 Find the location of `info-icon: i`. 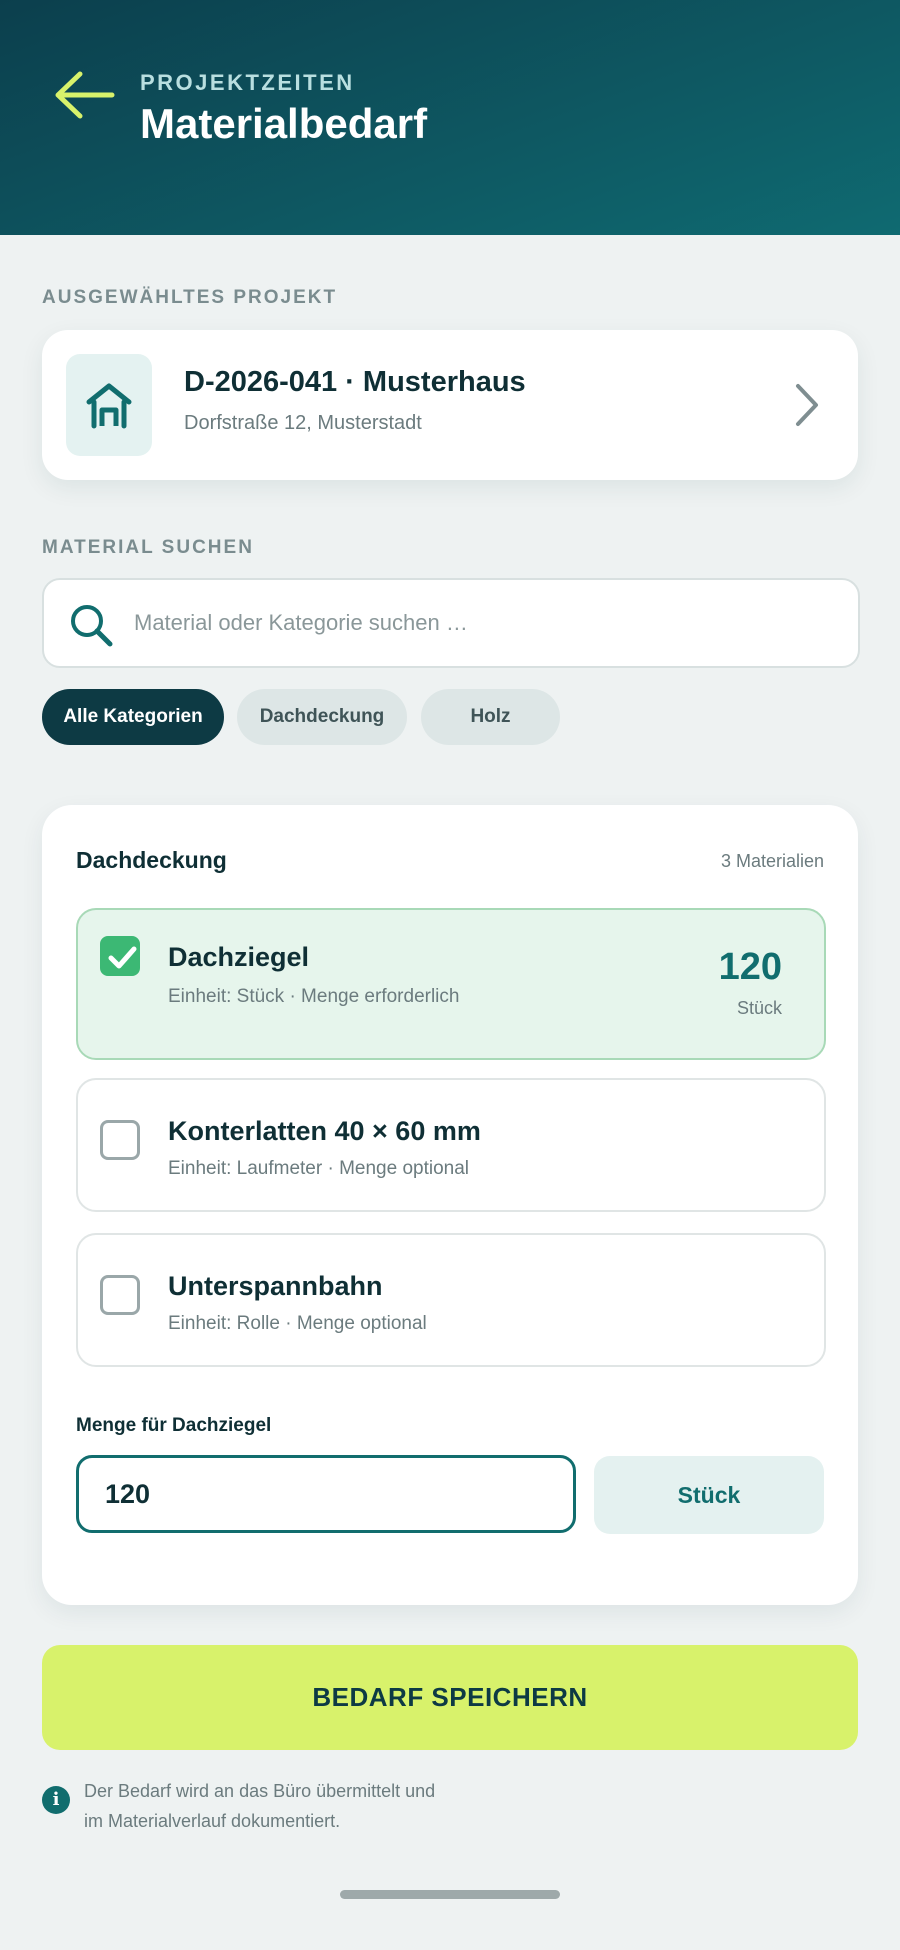

info-icon: i is located at coordinates (56, 1800).